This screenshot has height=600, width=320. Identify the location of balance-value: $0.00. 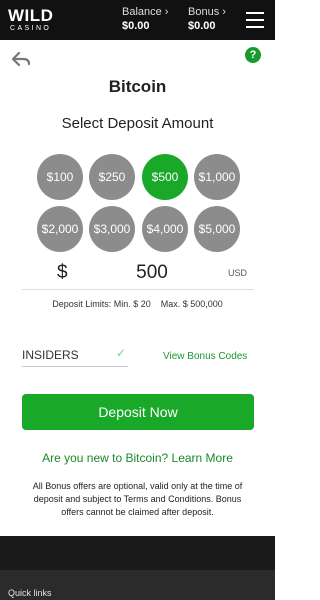
(136, 26).